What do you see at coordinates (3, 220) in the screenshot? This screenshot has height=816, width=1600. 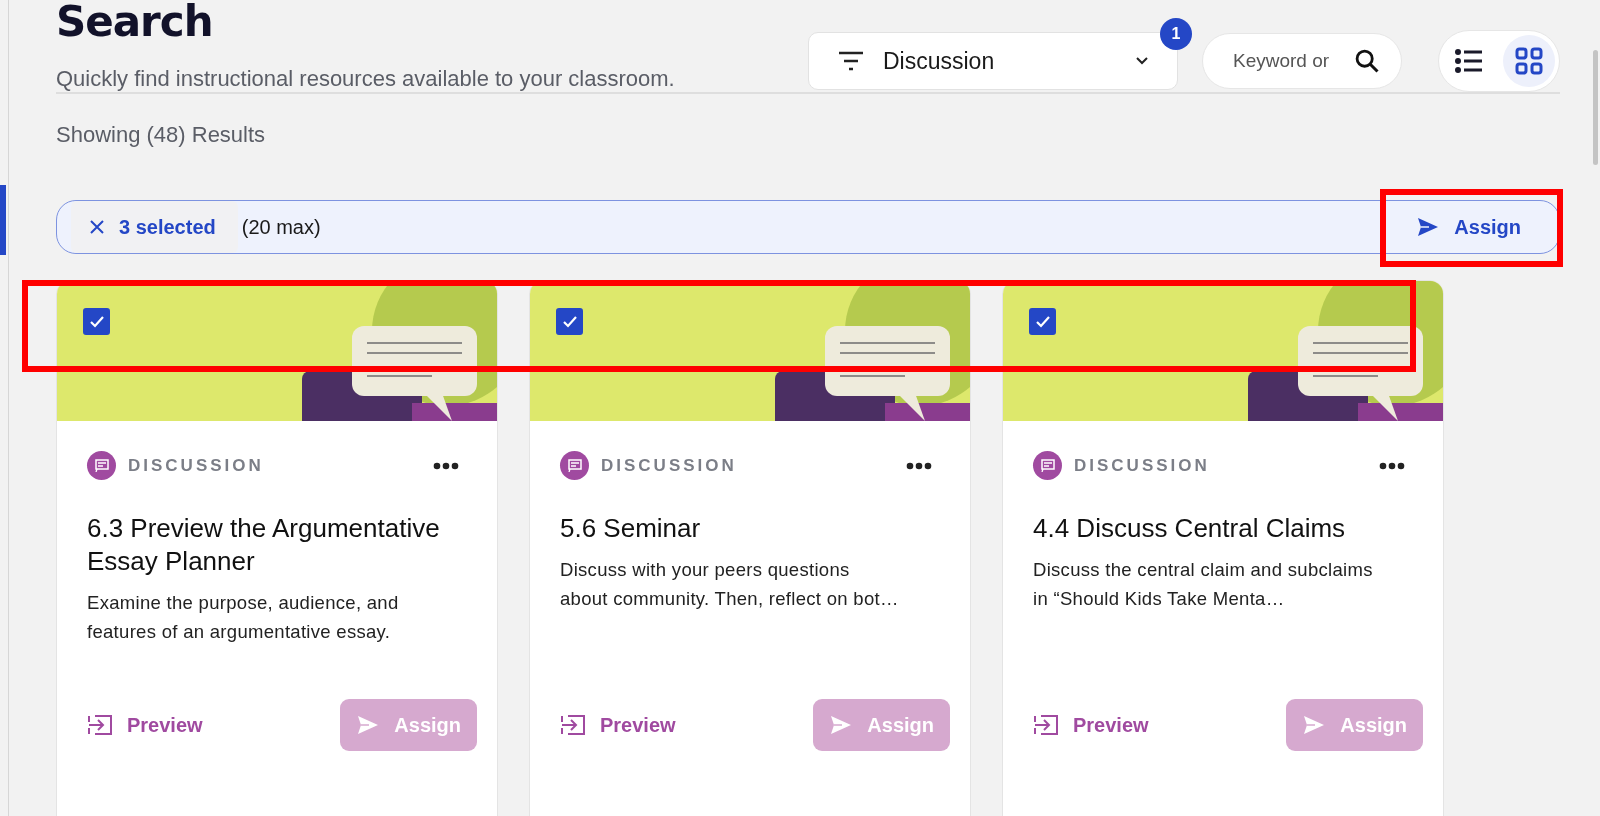 I see `active-nav-indicator` at bounding box center [3, 220].